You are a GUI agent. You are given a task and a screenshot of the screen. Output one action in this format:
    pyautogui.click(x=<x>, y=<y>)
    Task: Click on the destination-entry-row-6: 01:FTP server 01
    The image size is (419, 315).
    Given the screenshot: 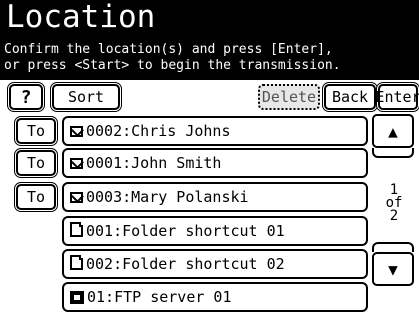 What is the action you would take?
    pyautogui.click(x=215, y=297)
    